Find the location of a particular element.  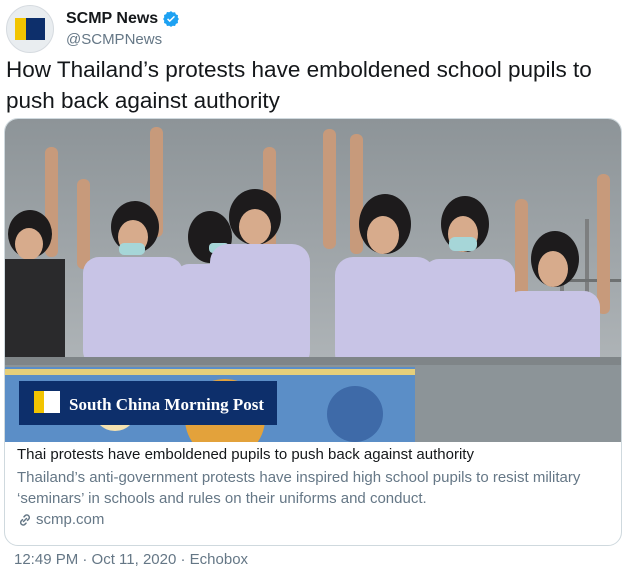

tweet-source: Echobox is located at coordinates (219, 559).